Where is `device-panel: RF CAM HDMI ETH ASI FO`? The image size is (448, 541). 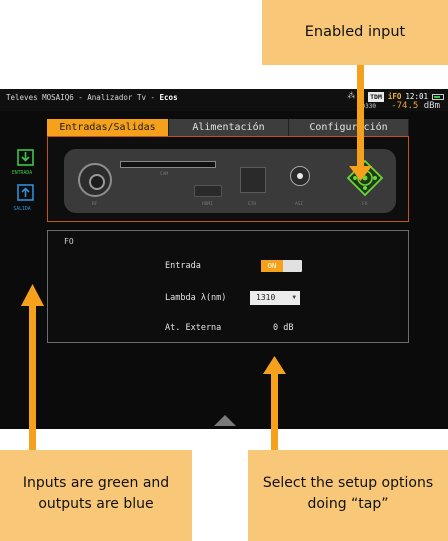 device-panel: RF CAM HDMI ETH ASI FO is located at coordinates (228, 179).